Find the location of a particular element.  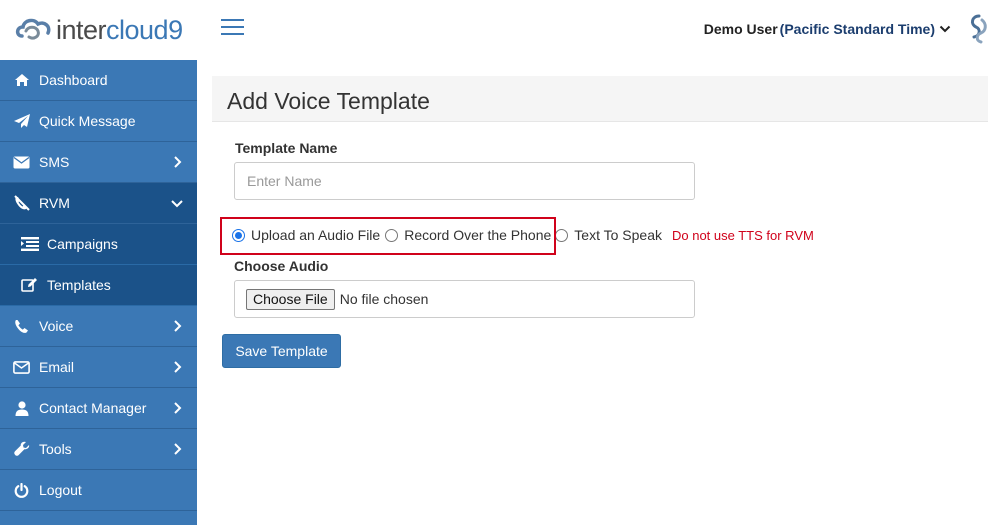

sidebar-subitem-campaigns: Campaigns is located at coordinates (98, 244).